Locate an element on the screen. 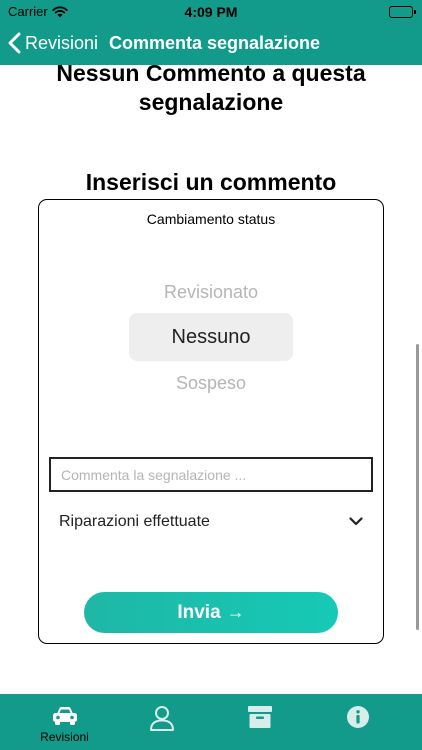 This screenshot has width=422, height=750. tab-bar: Revisioni is located at coordinates (211, 722).